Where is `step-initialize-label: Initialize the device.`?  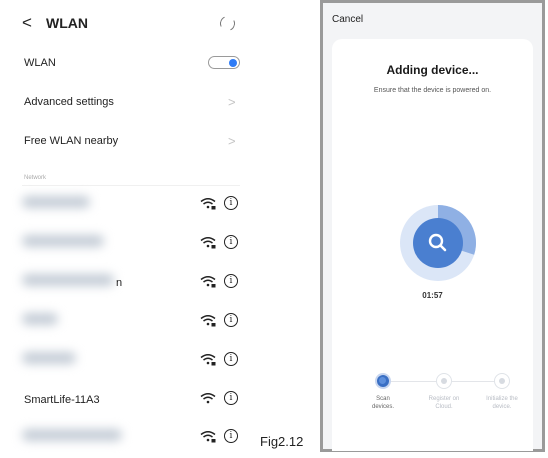
step-initialize-label: Initialize the device. is located at coordinates (502, 403).